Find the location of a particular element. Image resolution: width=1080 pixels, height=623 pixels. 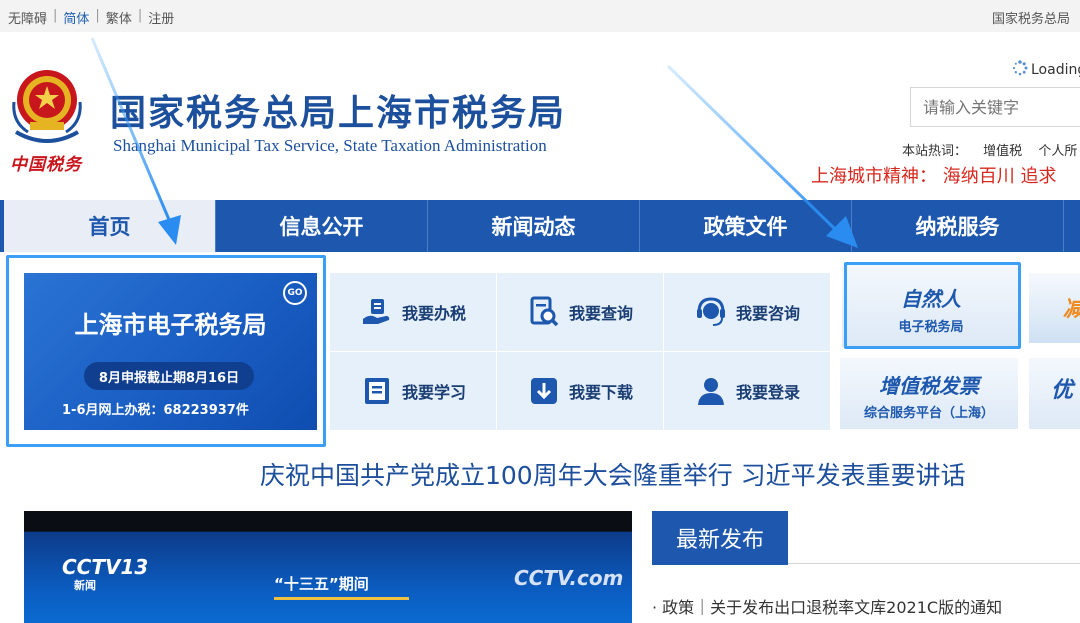

user-icon is located at coordinates (711, 391).